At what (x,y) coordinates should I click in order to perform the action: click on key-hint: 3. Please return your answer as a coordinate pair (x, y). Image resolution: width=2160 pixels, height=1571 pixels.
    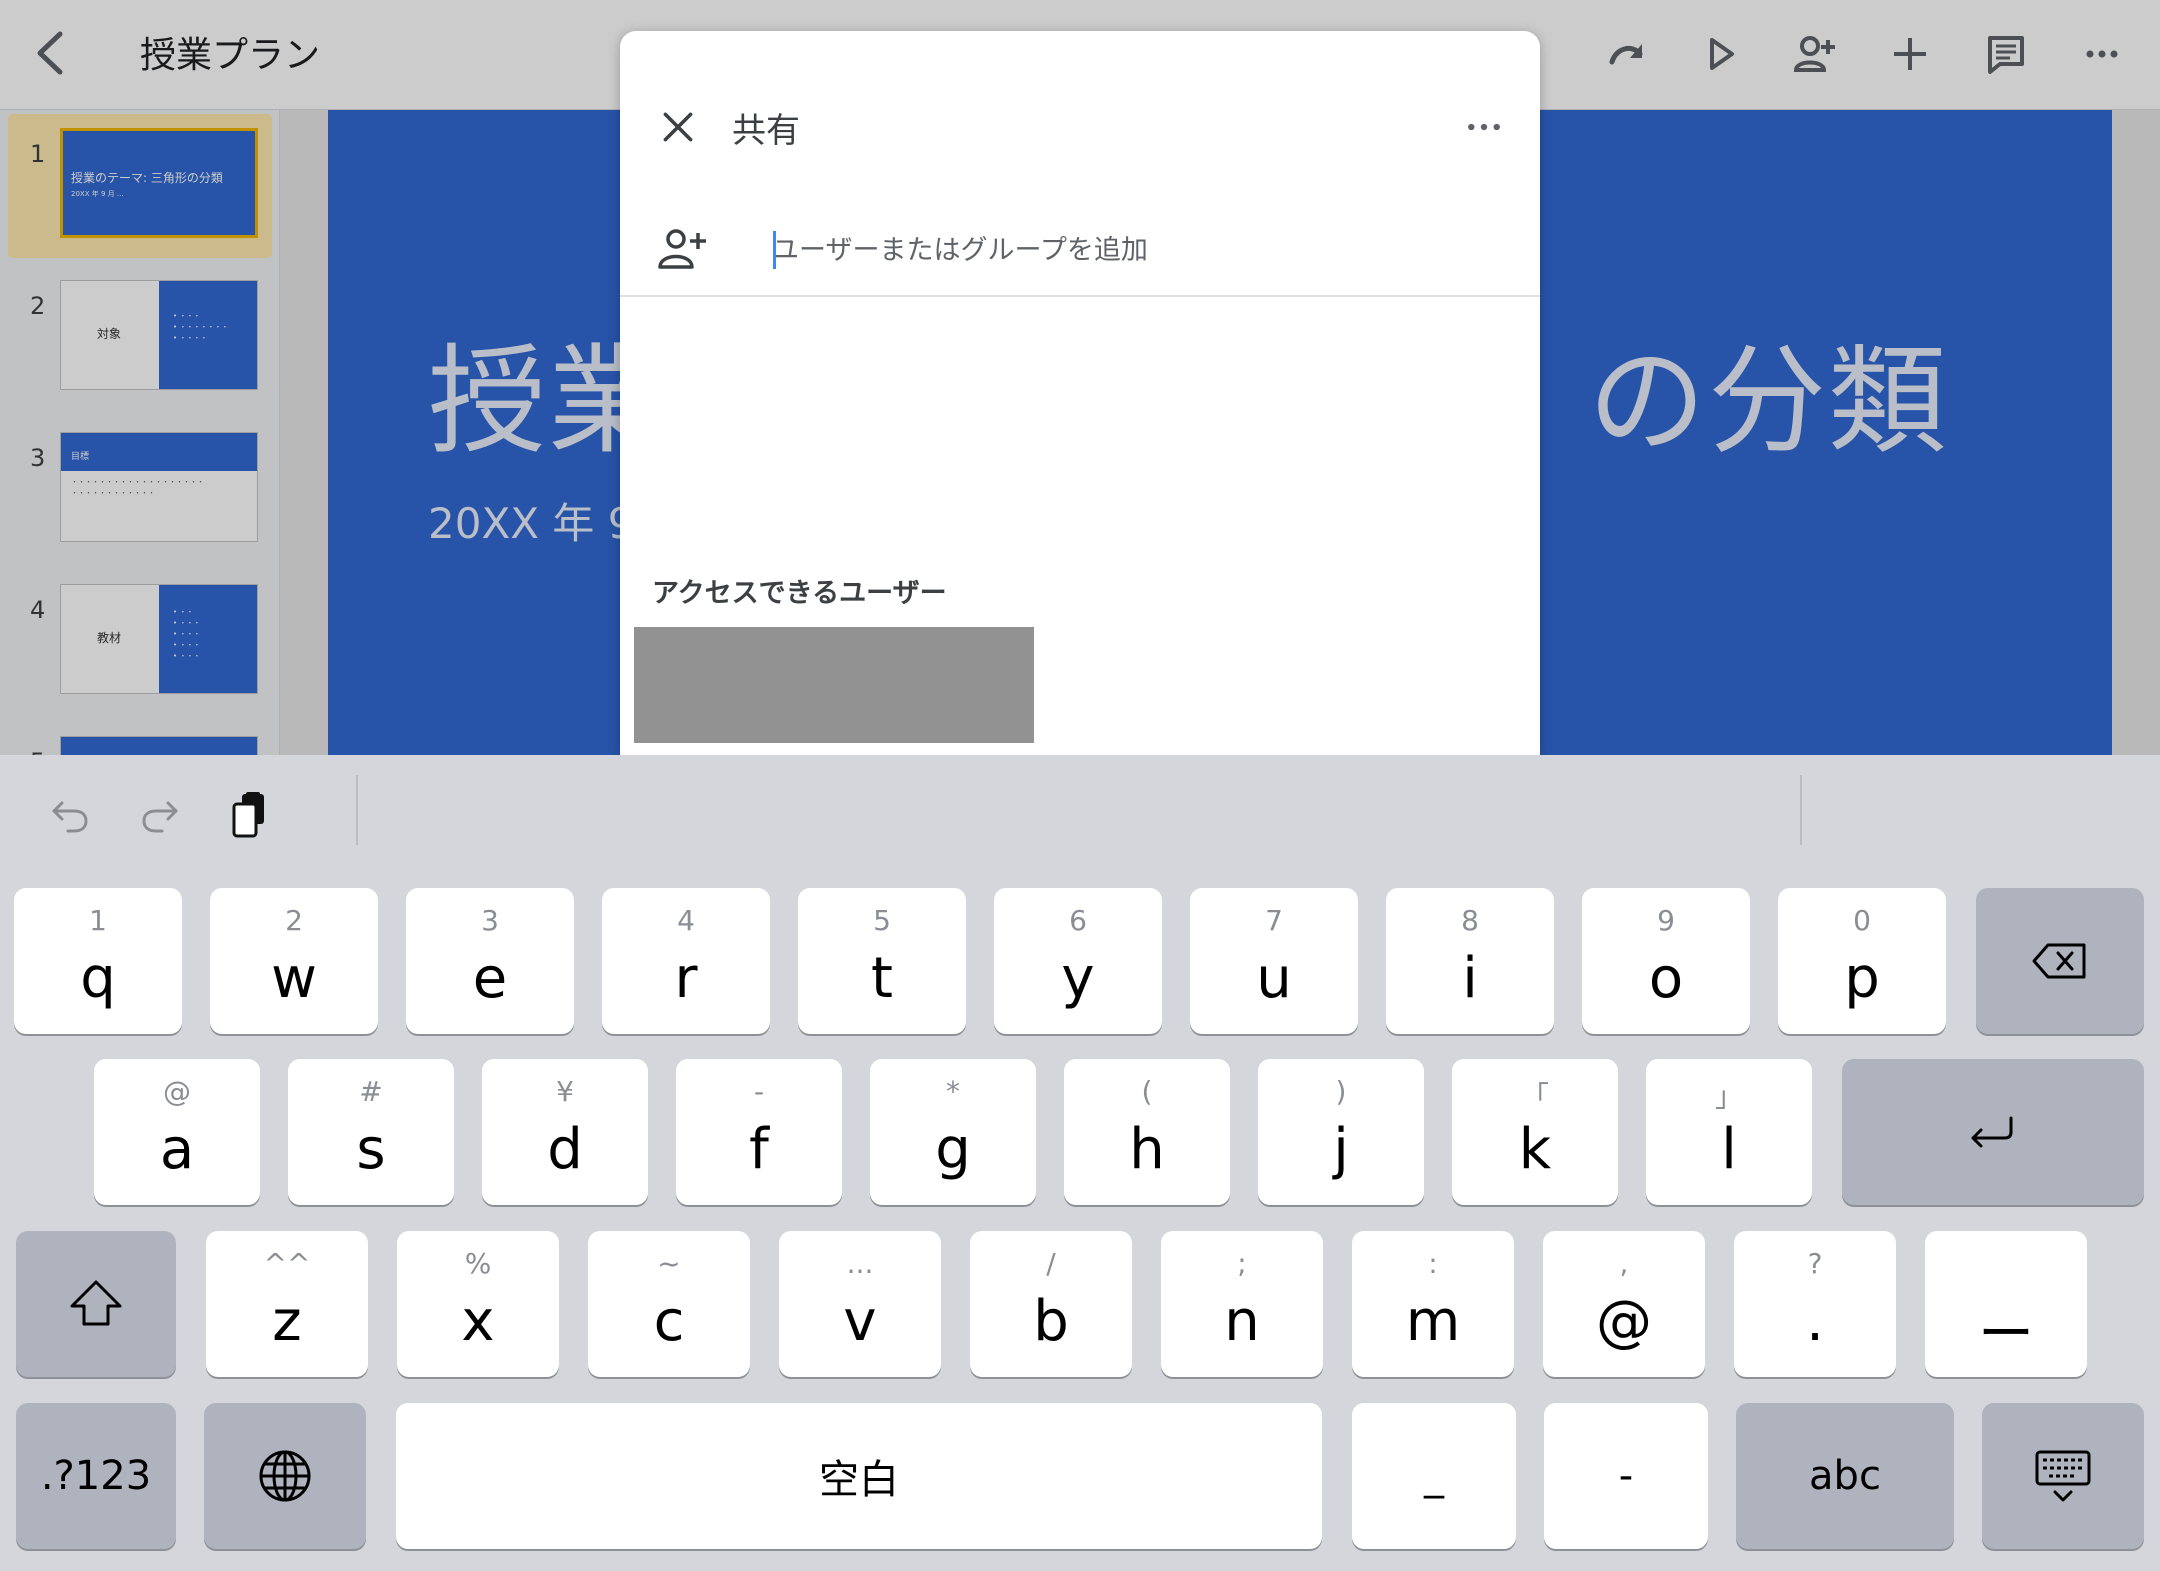
    Looking at the image, I should click on (490, 920).